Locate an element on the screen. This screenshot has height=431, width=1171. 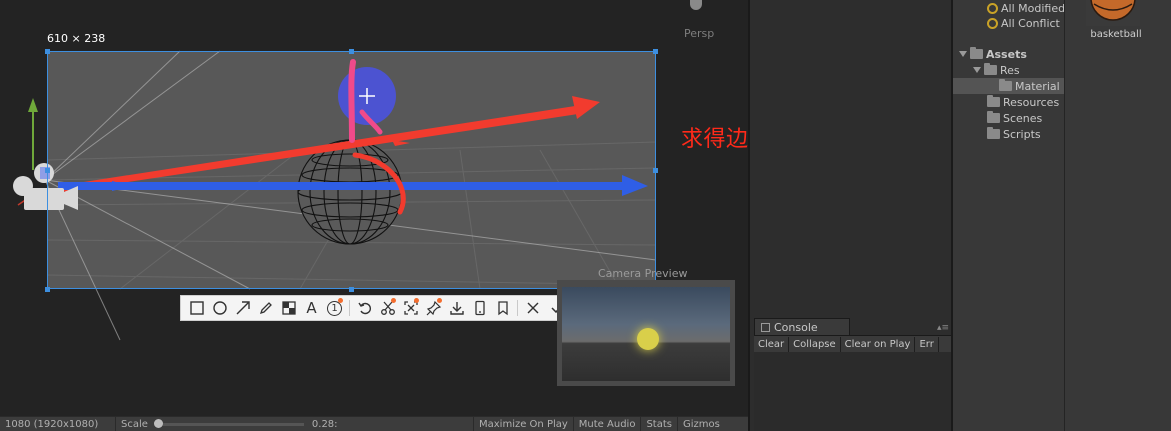
scale-label: Scale is located at coordinates (134, 424).